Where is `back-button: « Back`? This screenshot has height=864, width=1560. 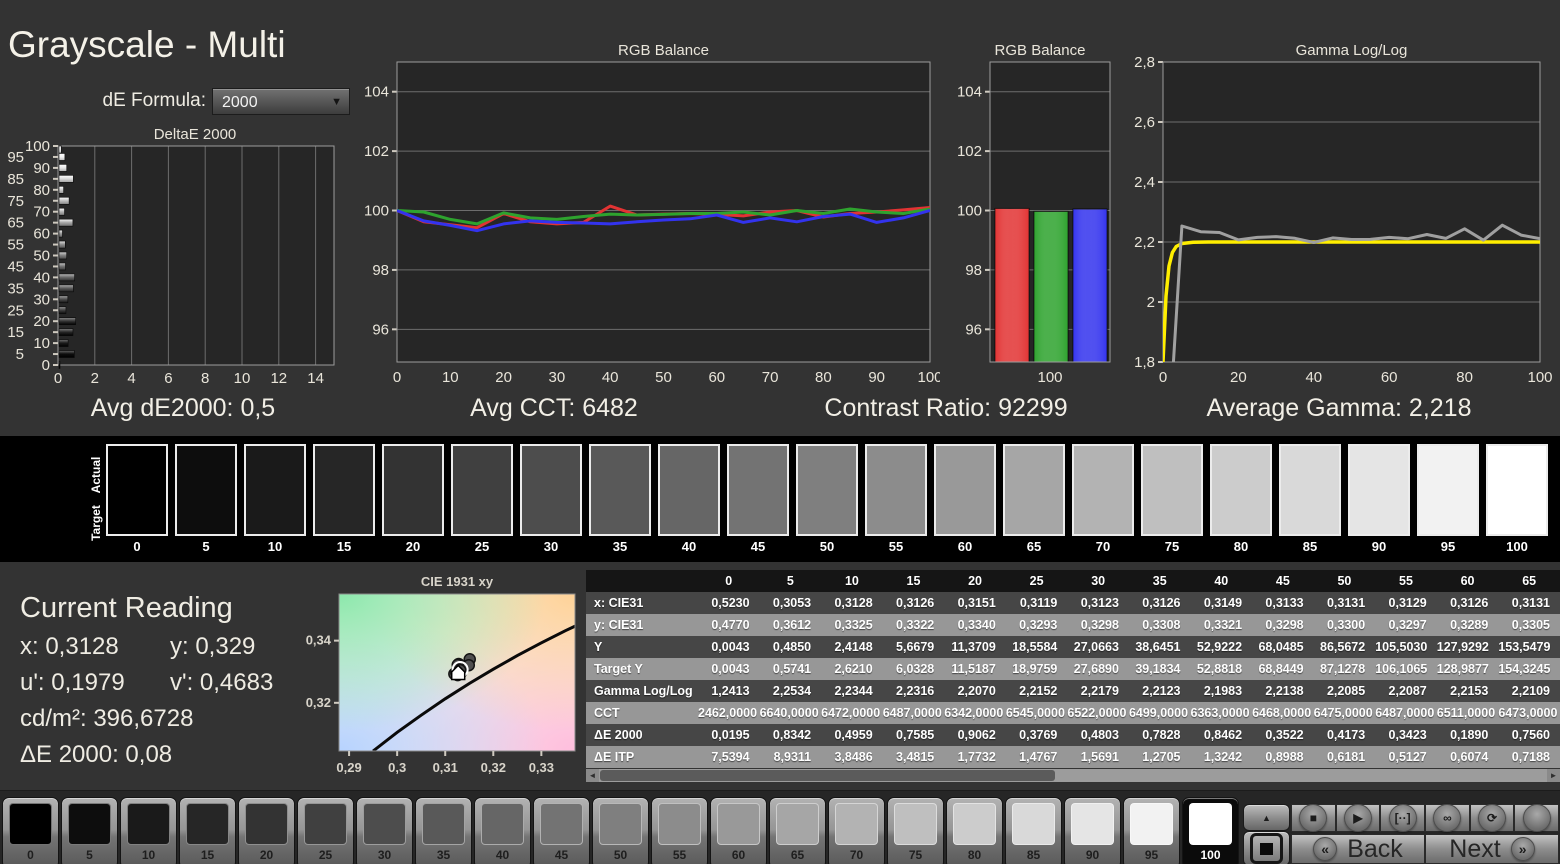
back-button: « Back is located at coordinates (1358, 849).